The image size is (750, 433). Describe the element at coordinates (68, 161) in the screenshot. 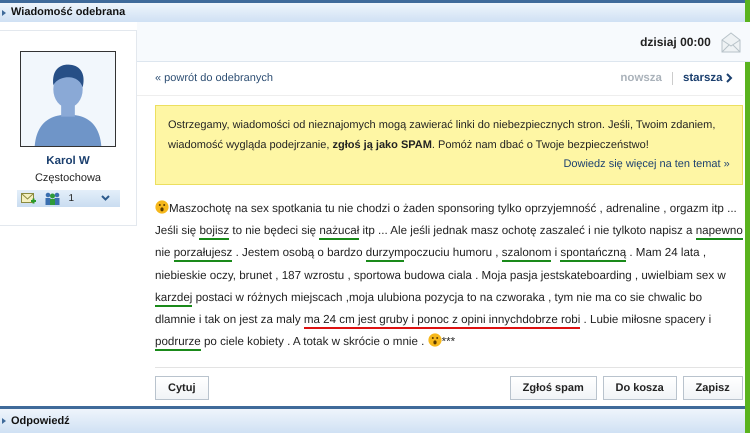

I see `sender-name: Karol W` at that location.